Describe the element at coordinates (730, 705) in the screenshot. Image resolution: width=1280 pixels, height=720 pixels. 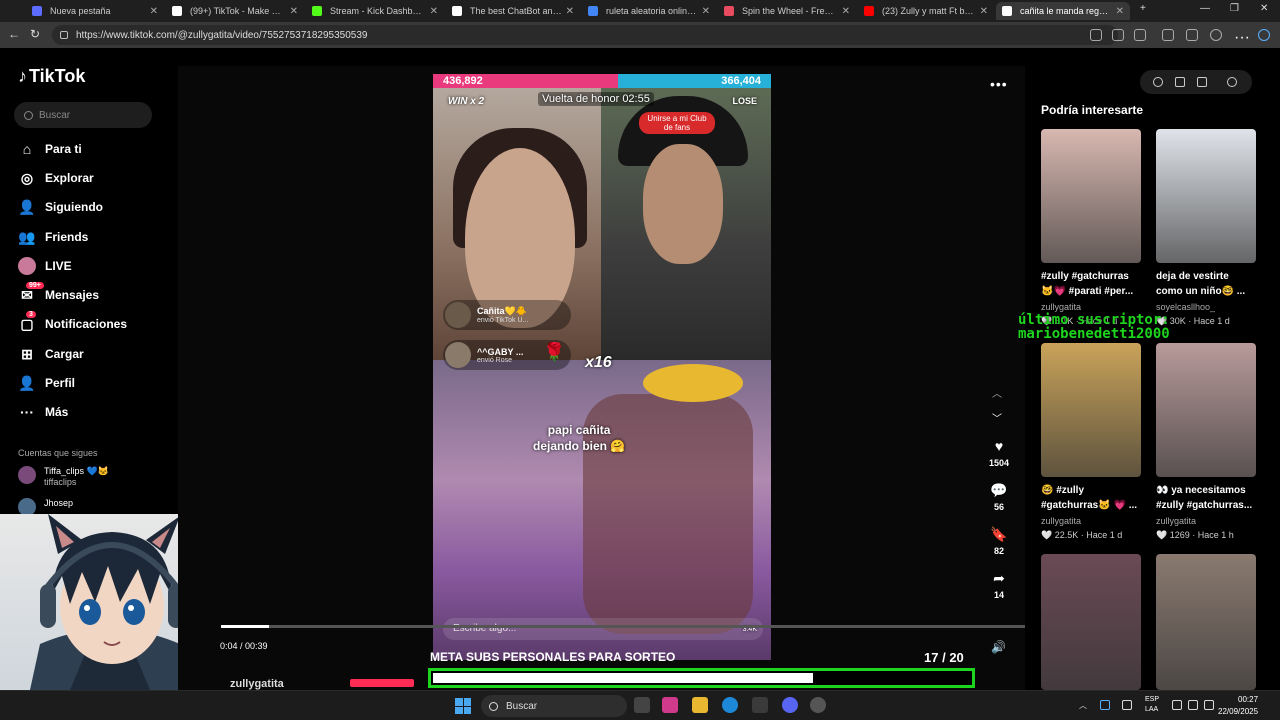
I see `edge-icon` at that location.